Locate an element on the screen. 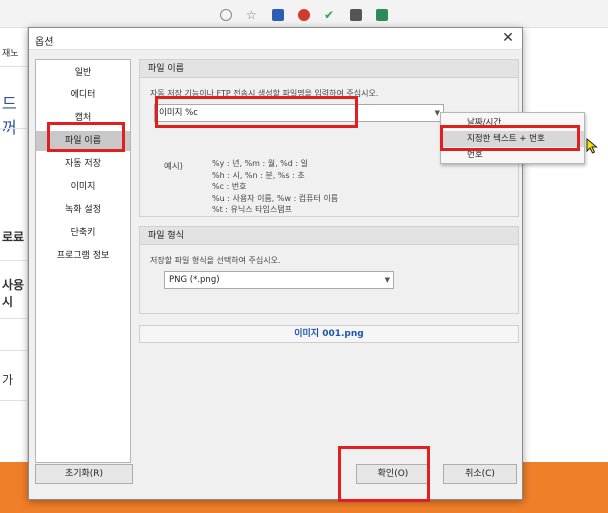 The width and height of the screenshot is (608, 513). nav-item-editor: 에디터 is located at coordinates (83, 95).